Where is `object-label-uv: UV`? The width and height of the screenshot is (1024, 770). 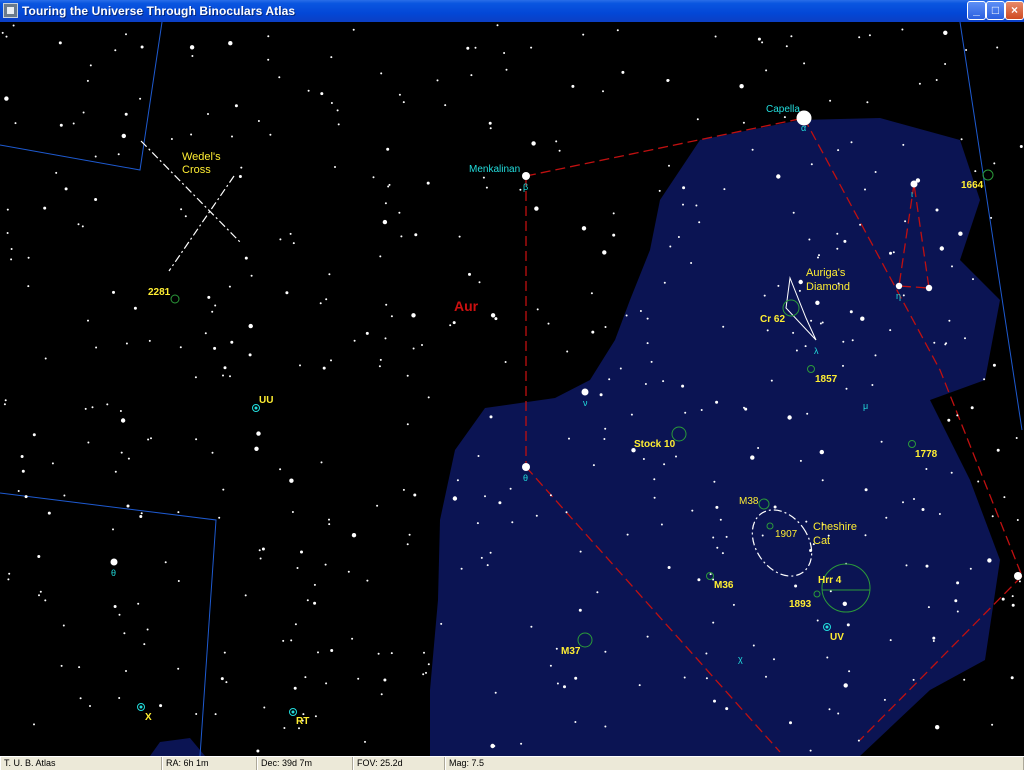
object-label-uv: UV is located at coordinates (837, 637).